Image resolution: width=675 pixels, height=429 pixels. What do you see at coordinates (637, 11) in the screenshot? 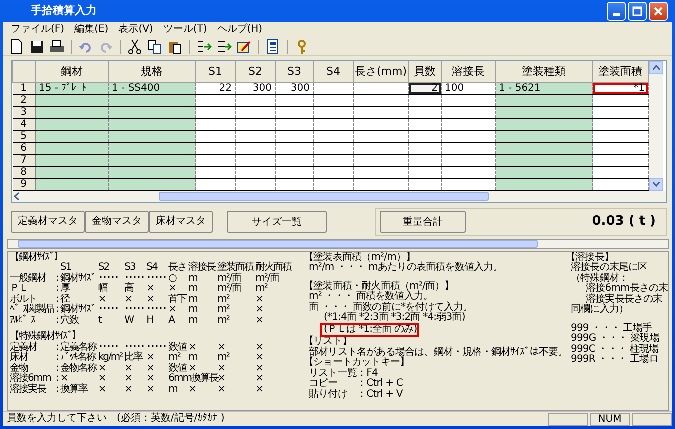
I see `maximize-button` at bounding box center [637, 11].